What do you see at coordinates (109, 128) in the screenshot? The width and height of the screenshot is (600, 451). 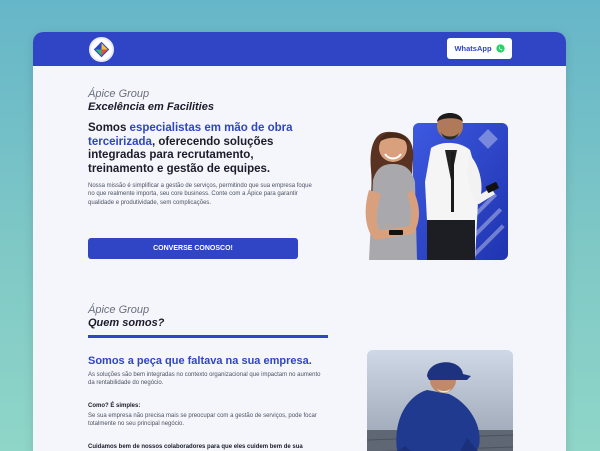 I see `headline-part-1: Somos` at bounding box center [109, 128].